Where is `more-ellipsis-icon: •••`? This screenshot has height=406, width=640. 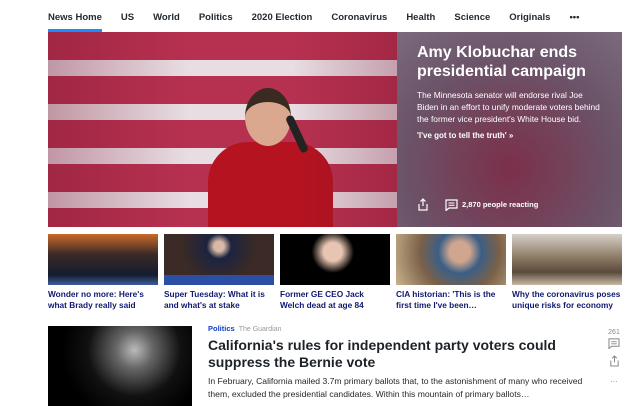
more-ellipsis-icon: ••• is located at coordinates (574, 16).